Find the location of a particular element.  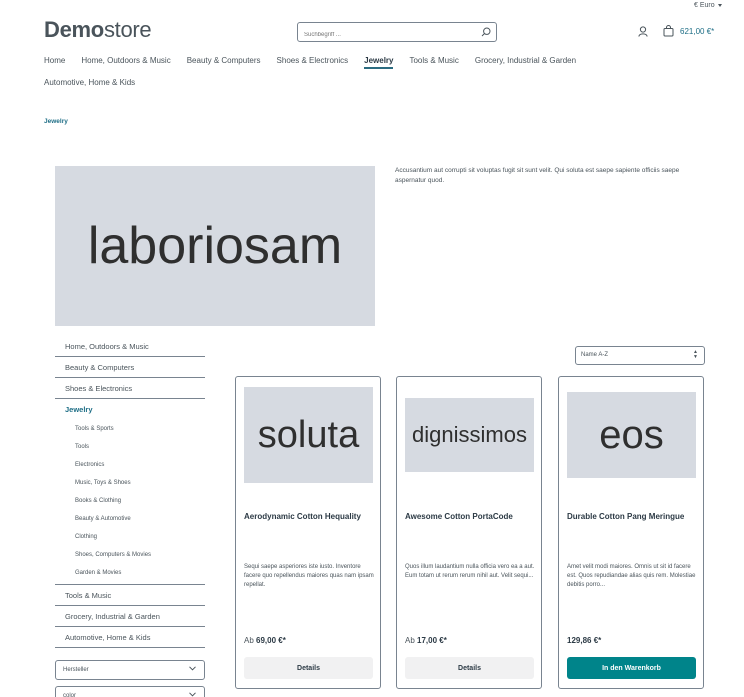

search-box is located at coordinates (397, 33).